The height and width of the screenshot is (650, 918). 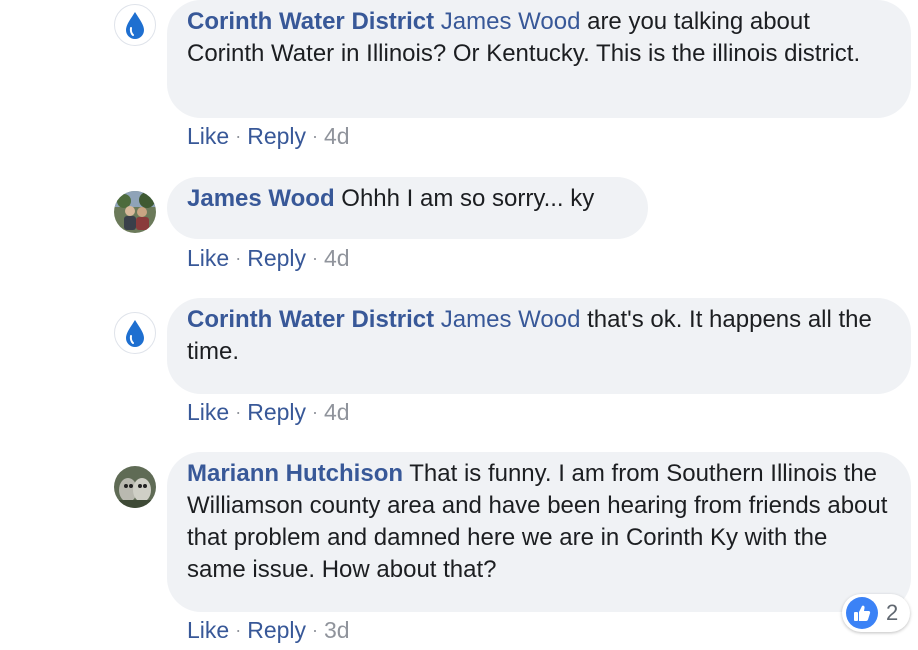 I want to click on thumbs-up-icon, so click(x=862, y=613).